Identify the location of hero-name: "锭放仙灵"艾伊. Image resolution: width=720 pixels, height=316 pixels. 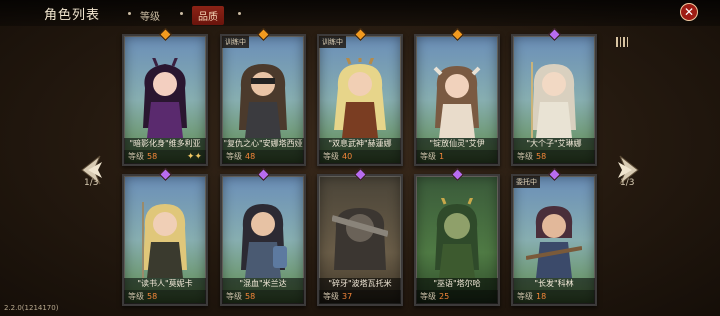
(457, 144).